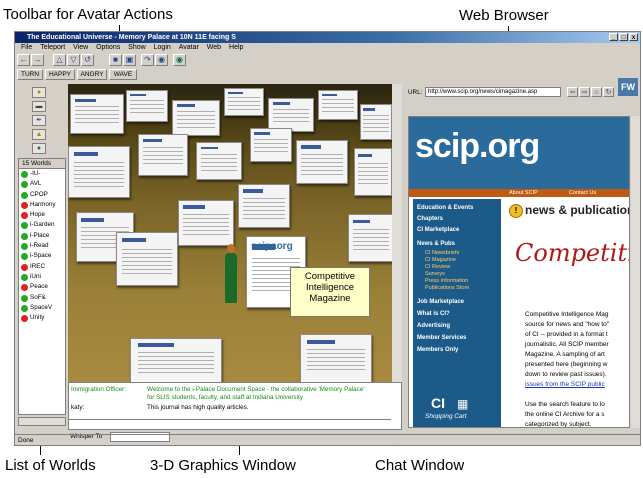  Describe the element at coordinates (39, 134) in the screenshot. I see `trophy-icon: ▲` at that location.